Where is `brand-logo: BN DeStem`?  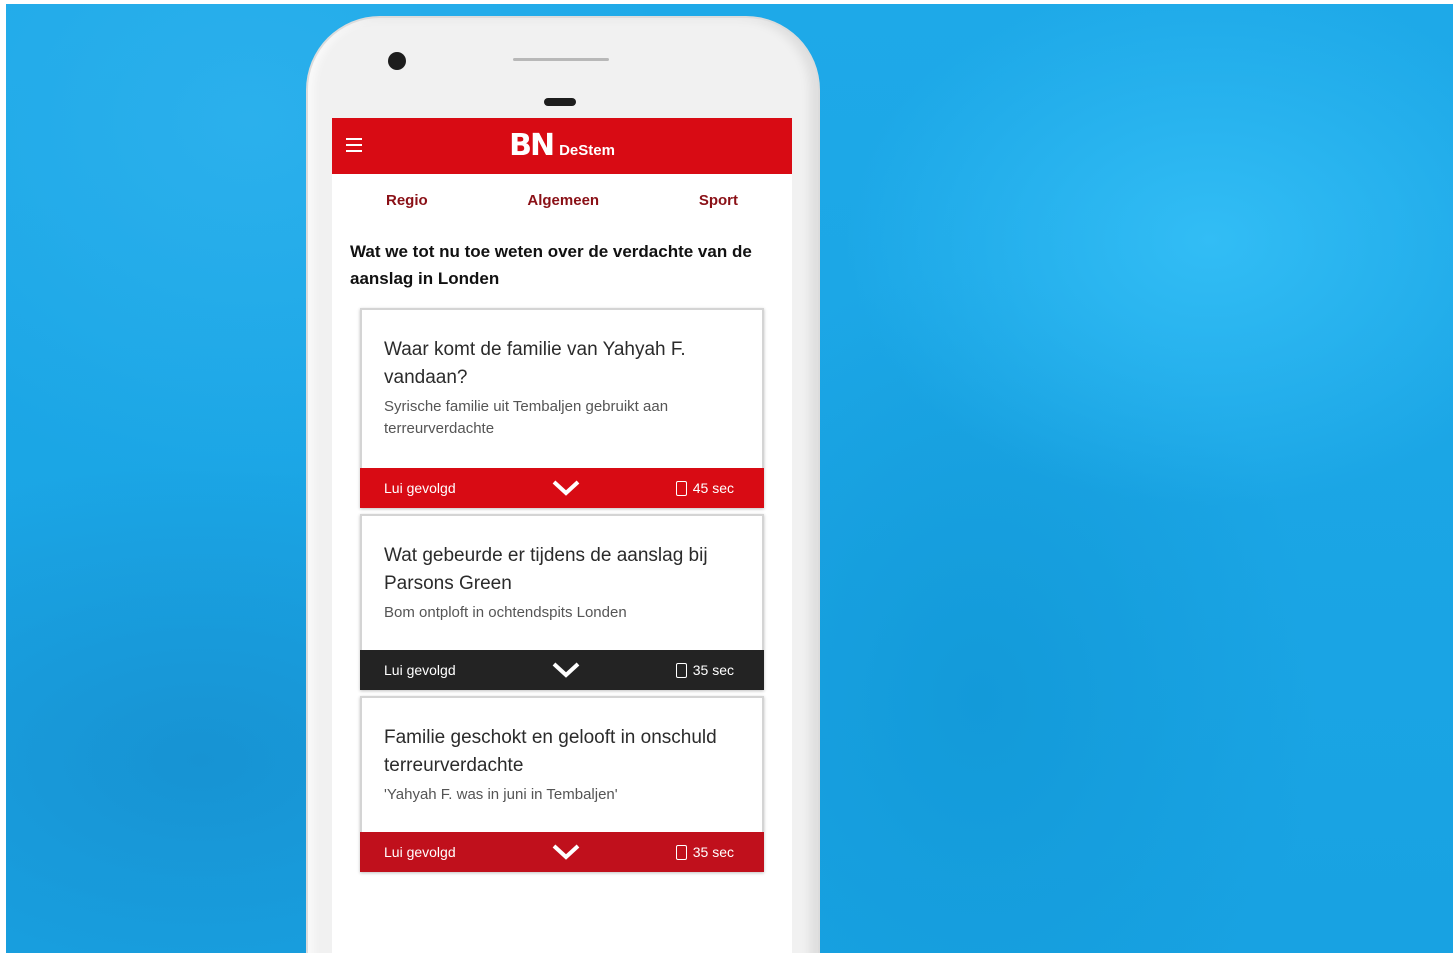 brand-logo: BN DeStem is located at coordinates (562, 146).